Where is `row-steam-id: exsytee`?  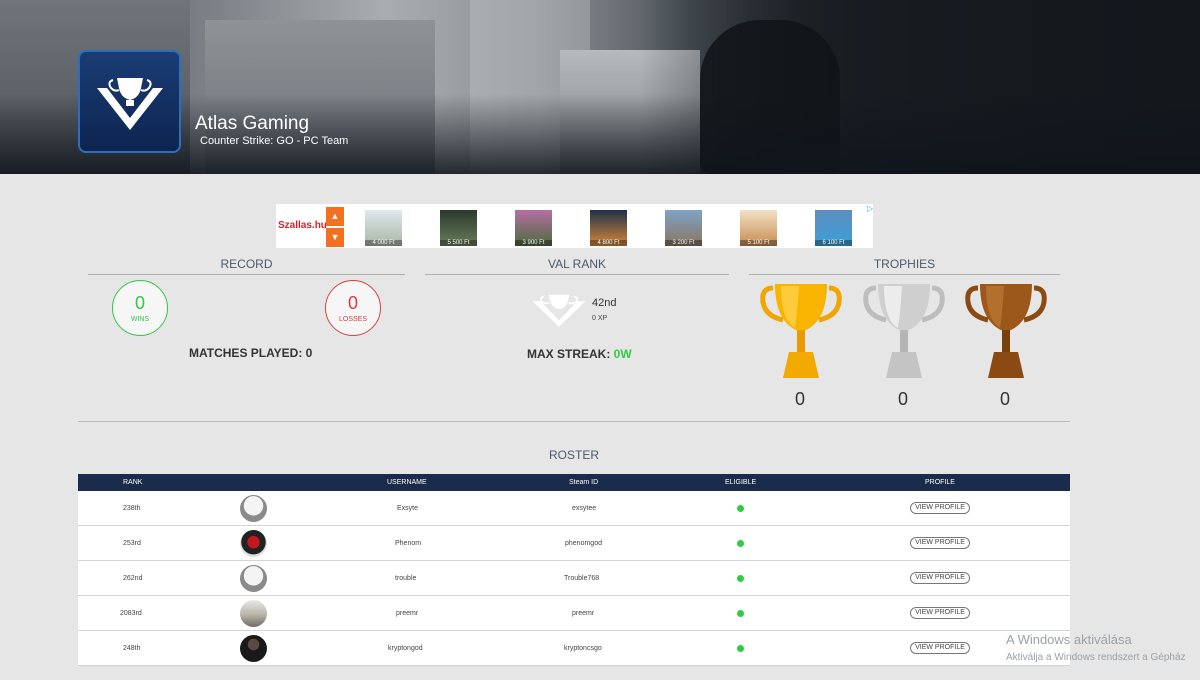
row-steam-id: exsytee is located at coordinates (584, 508).